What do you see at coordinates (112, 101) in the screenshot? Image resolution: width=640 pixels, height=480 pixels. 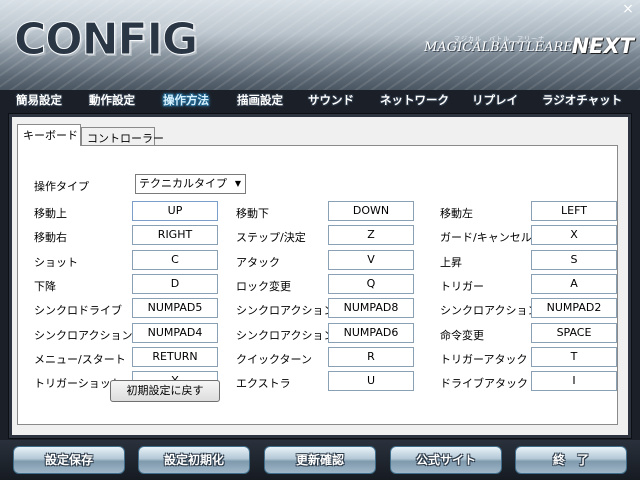 I see `nav-item-behavior-settings: 動作設定` at bounding box center [112, 101].